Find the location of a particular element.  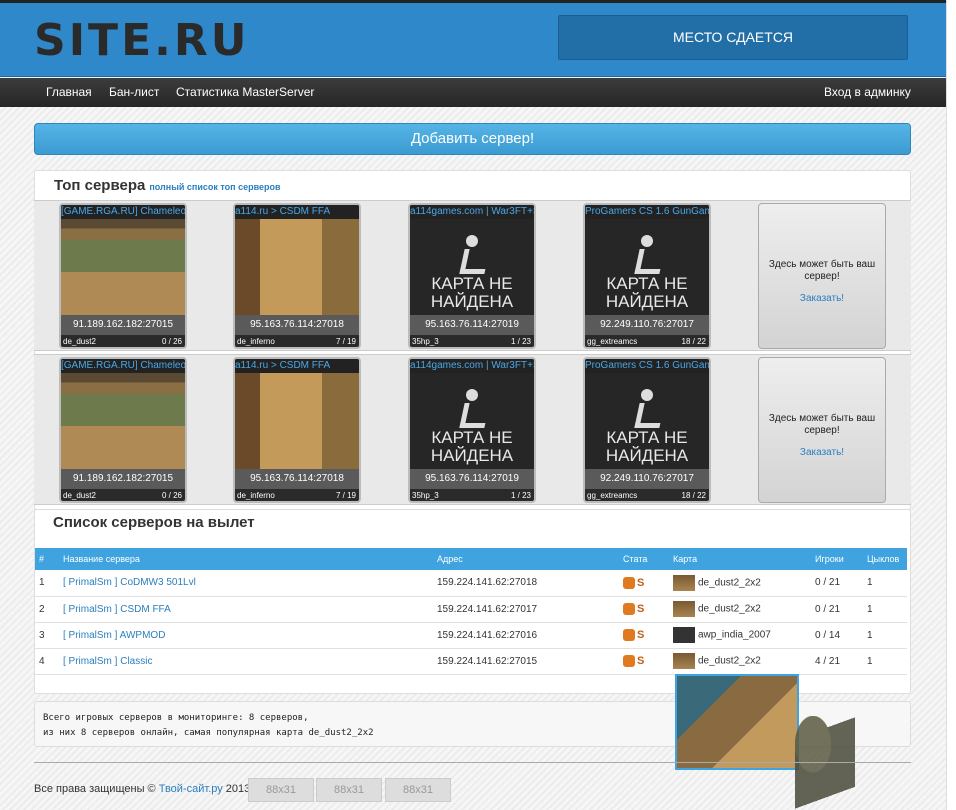

players-count: 0 / 26 is located at coordinates (171, 495).